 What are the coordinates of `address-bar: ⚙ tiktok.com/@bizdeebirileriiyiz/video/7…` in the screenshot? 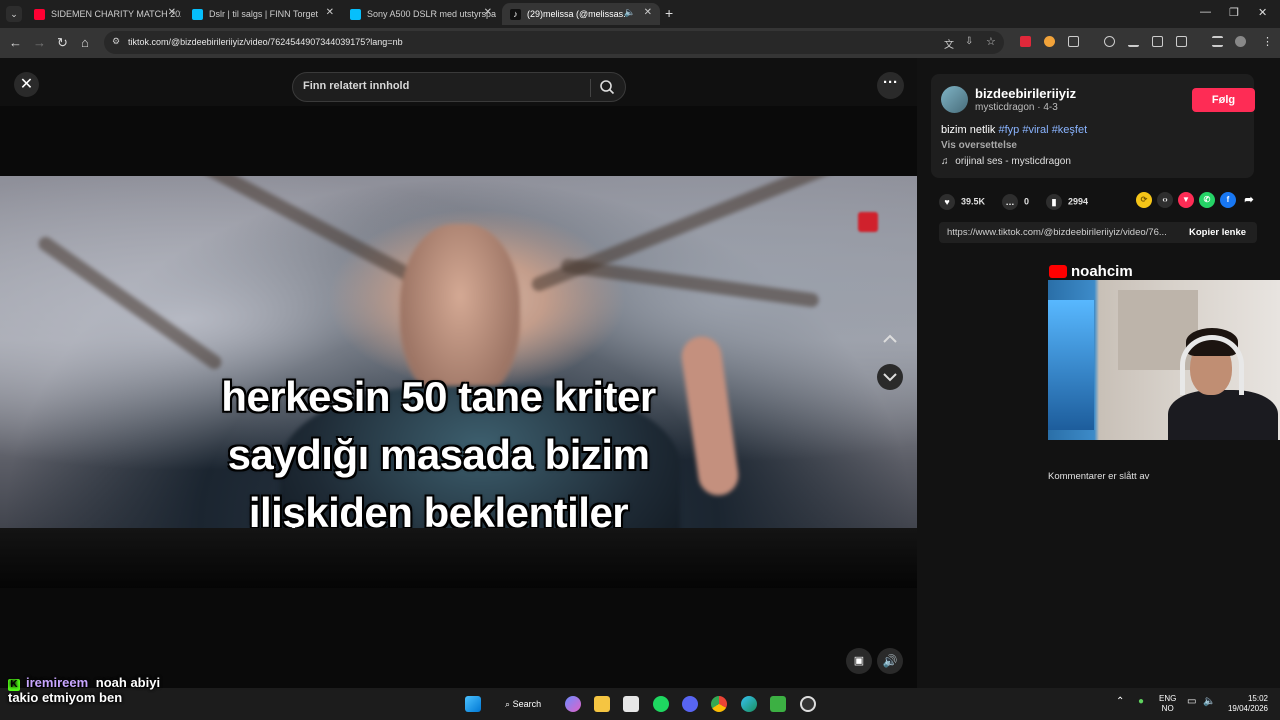 It's located at (554, 42).